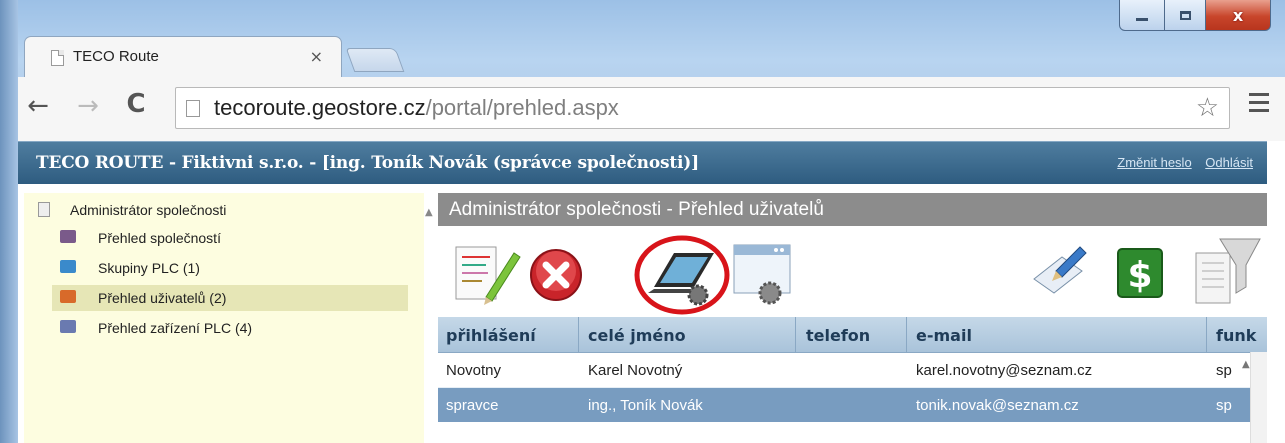  What do you see at coordinates (997, 405) in the screenshot?
I see `cell-email: tonik.novak@seznam.cz` at bounding box center [997, 405].